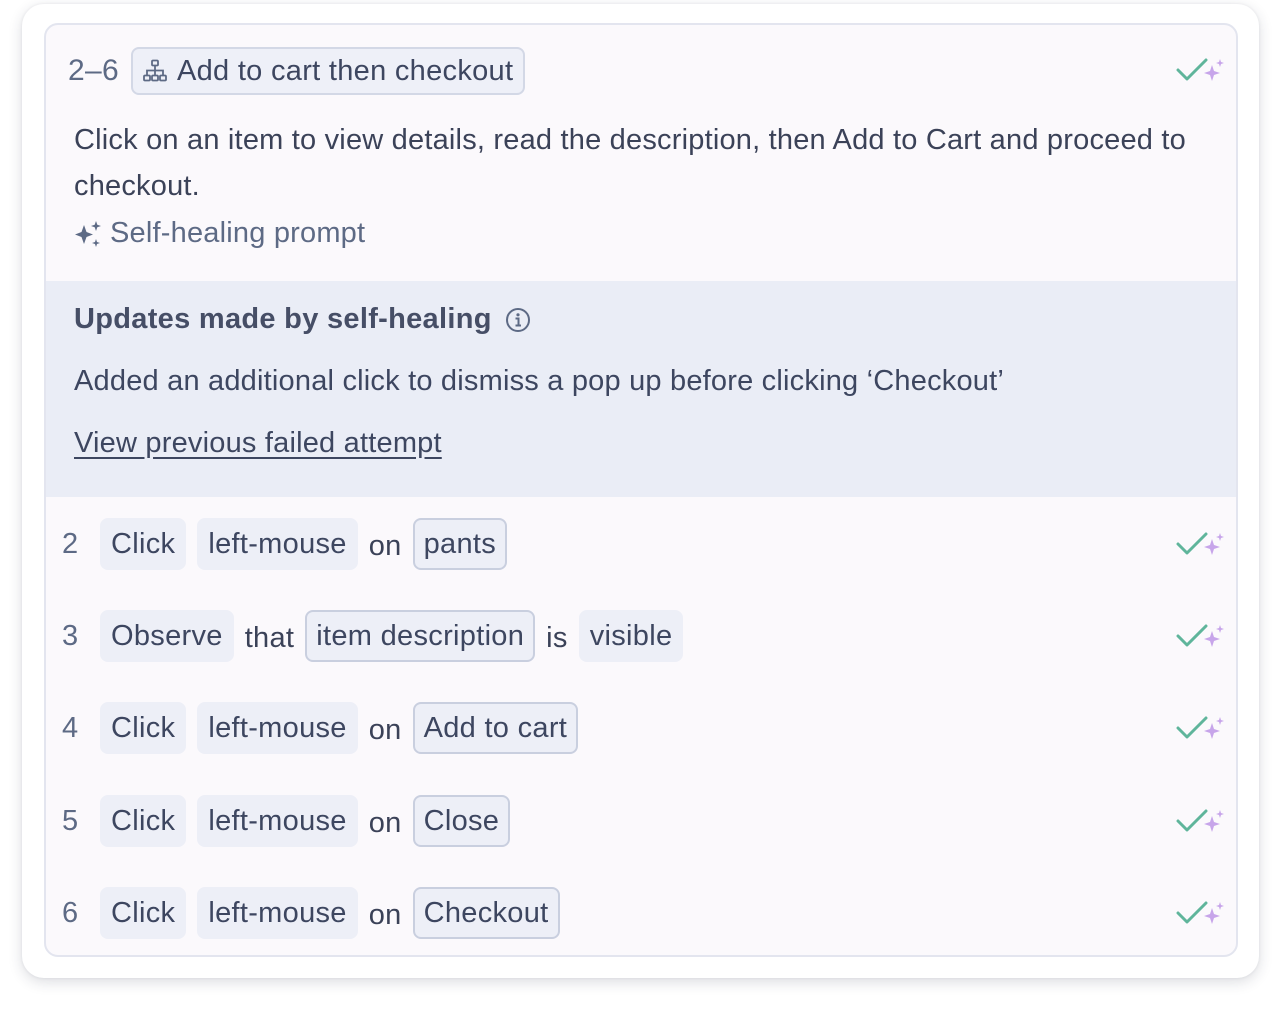  I want to click on group-title-chip: Add to cart then checkout, so click(328, 71).